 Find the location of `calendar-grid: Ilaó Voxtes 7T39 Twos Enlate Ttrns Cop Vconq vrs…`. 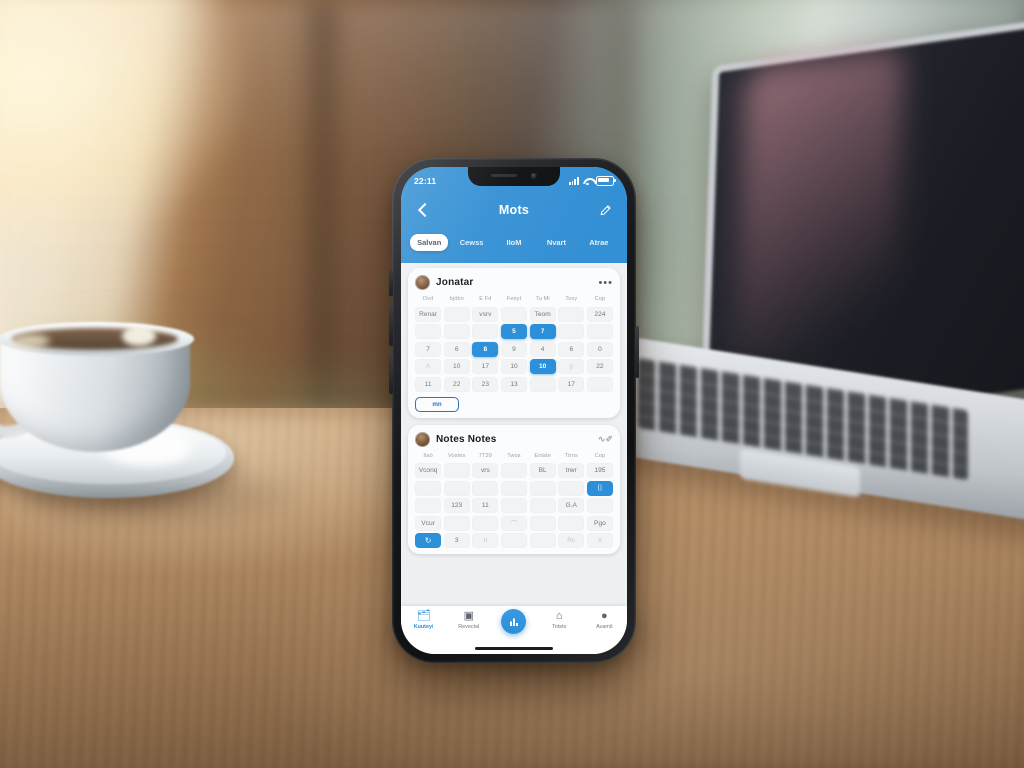

calendar-grid: Ilaó Voxtes 7T39 Twos Enlate Ttrns Cop Vconq vrs… is located at coordinates (514, 500).